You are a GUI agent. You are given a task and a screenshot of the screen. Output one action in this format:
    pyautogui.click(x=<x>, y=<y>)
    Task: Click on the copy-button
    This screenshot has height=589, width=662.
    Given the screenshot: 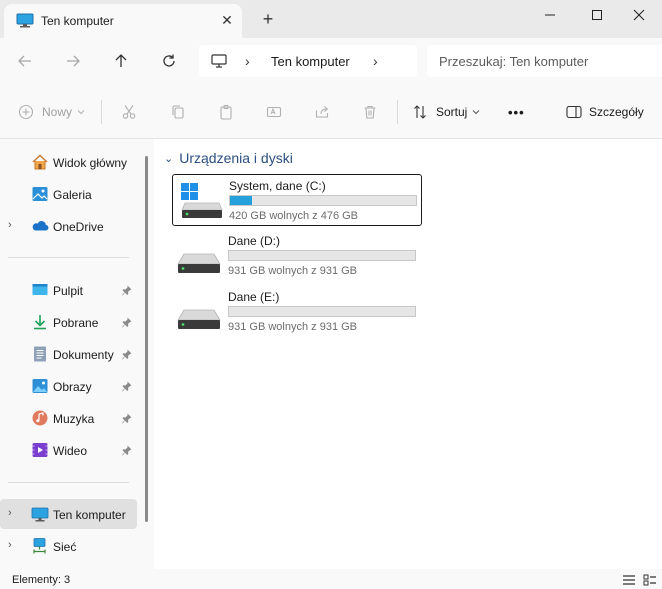 What is the action you would take?
    pyautogui.click(x=178, y=112)
    